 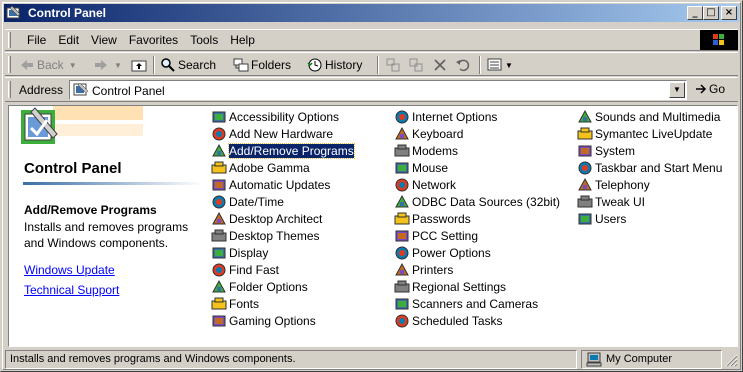 I want to click on tweak-ui-icon, so click(x=585, y=201).